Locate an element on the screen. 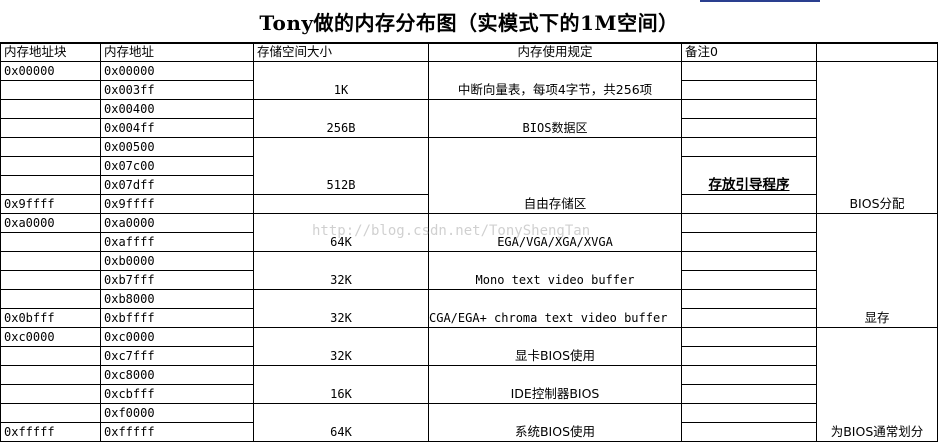  address-cell: 0xcbfff is located at coordinates (177, 394).